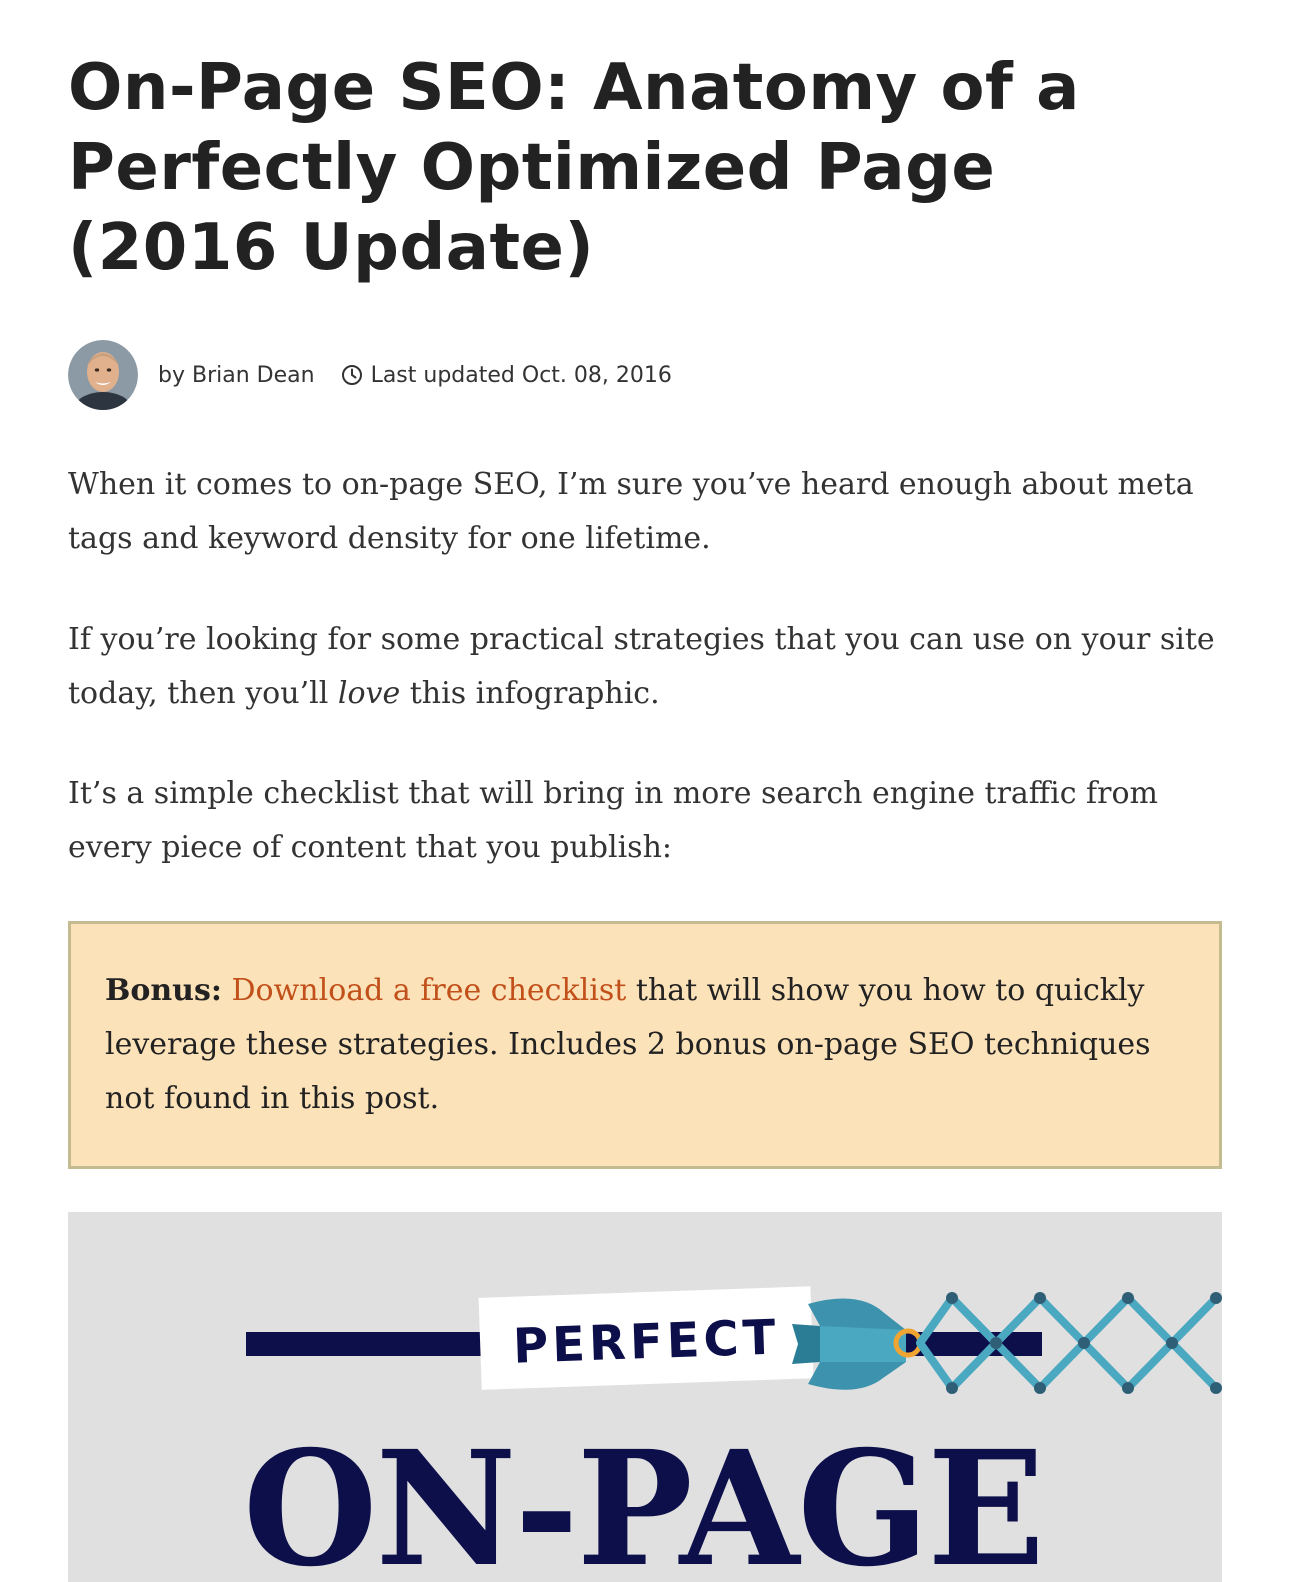 Image resolution: width=1310 pixels, height=1582 pixels. What do you see at coordinates (596, 375) in the screenshot?
I see `updated-date: Oct. 08, 2016` at bounding box center [596, 375].